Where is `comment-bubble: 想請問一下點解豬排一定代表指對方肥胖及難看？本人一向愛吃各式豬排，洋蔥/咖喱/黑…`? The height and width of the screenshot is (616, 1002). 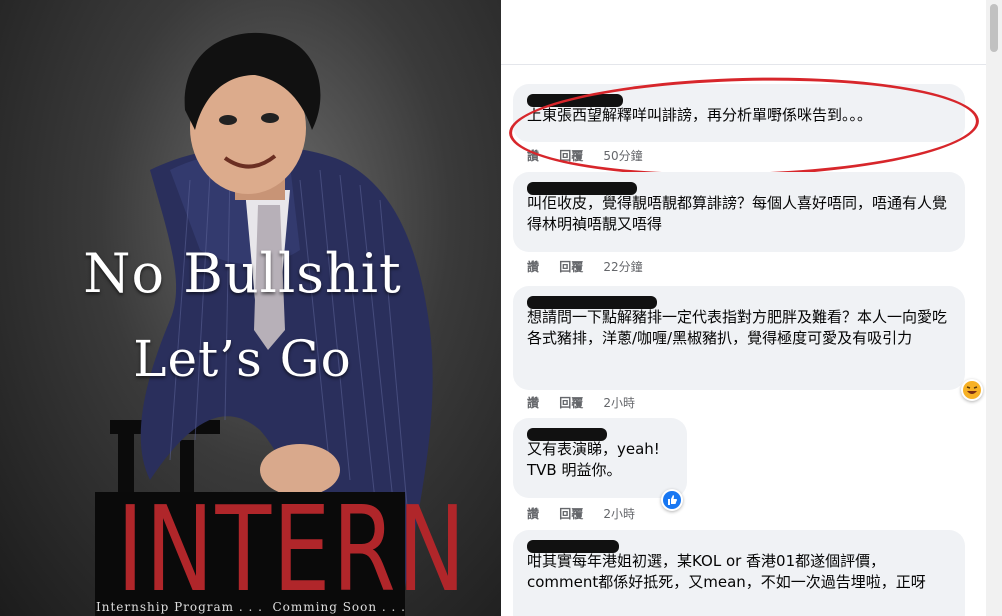 comment-bubble: 想請問一下點解豬排一定代表指對方肥胖及難看？本人一向愛吃各式豬排，洋蔥/咖喱/黑… is located at coordinates (739, 338).